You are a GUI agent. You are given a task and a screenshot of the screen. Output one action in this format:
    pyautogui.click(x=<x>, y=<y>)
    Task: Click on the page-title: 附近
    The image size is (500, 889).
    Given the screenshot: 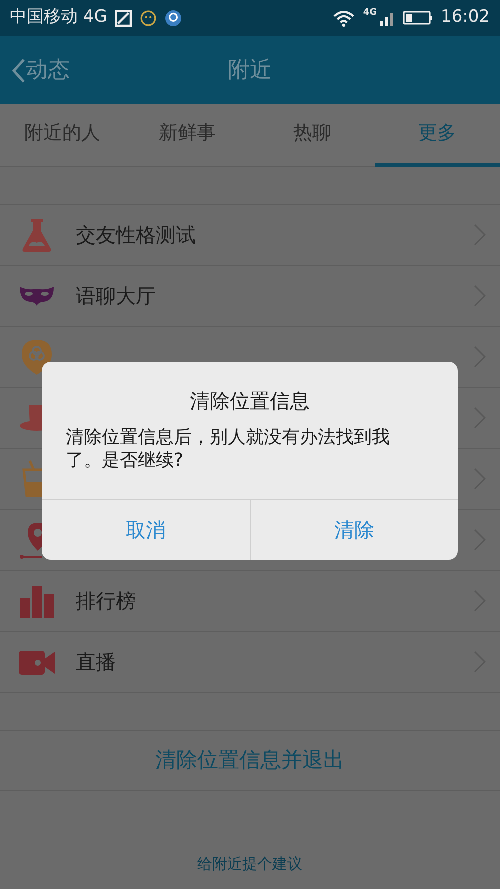 What is the action you would take?
    pyautogui.click(x=250, y=71)
    